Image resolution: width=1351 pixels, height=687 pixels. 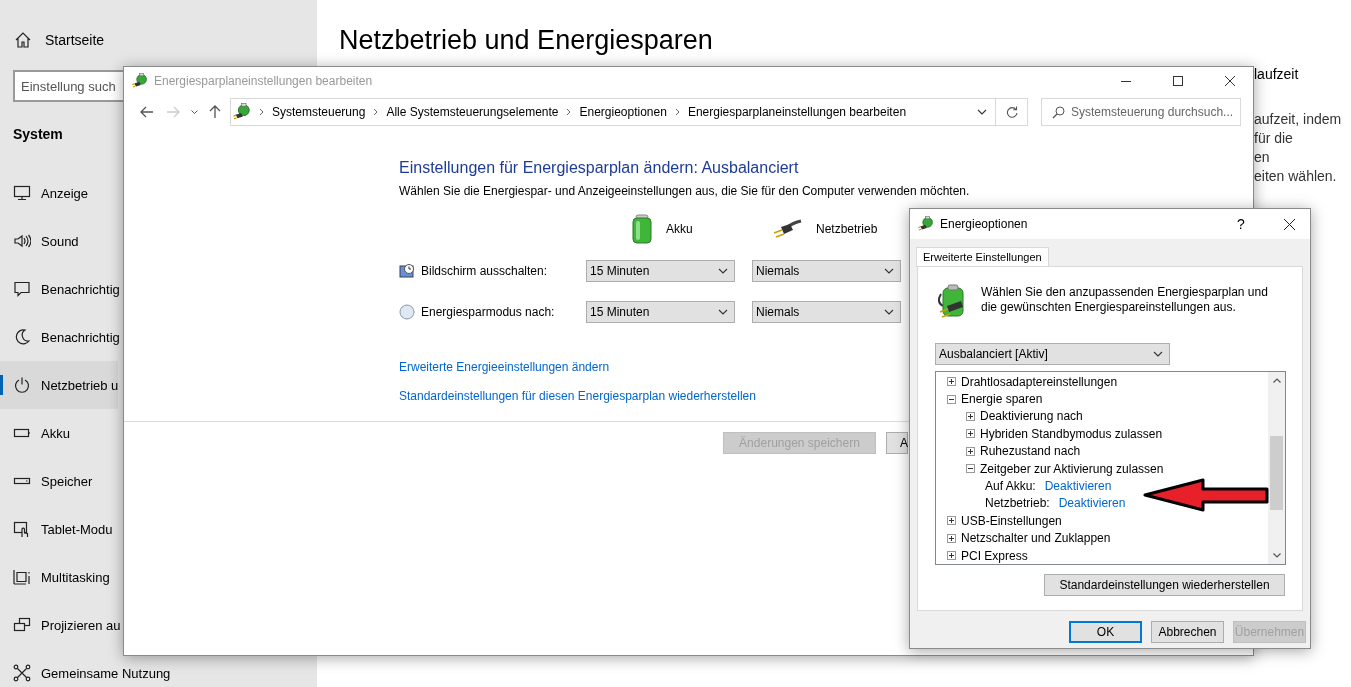 What do you see at coordinates (22, 289) in the screenshot?
I see `speech-bubble-icon` at bounding box center [22, 289].